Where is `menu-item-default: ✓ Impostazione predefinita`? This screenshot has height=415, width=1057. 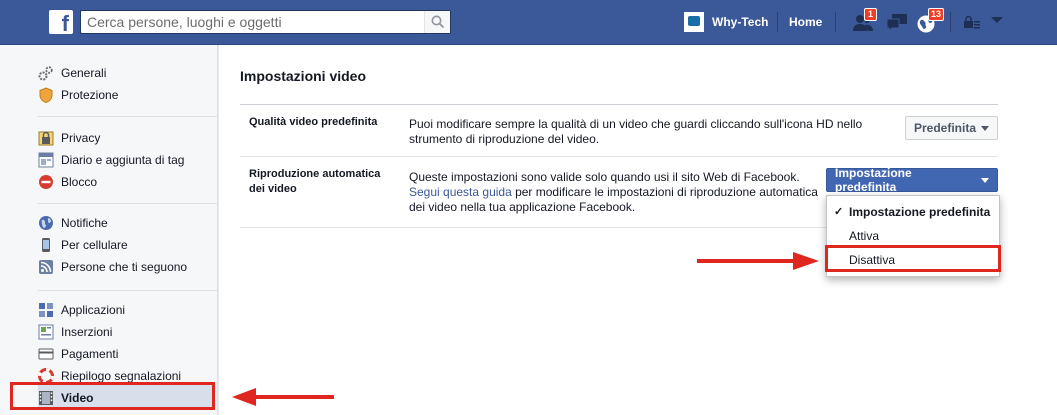
menu-item-default: ✓ Impostazione predefinita is located at coordinates (913, 212).